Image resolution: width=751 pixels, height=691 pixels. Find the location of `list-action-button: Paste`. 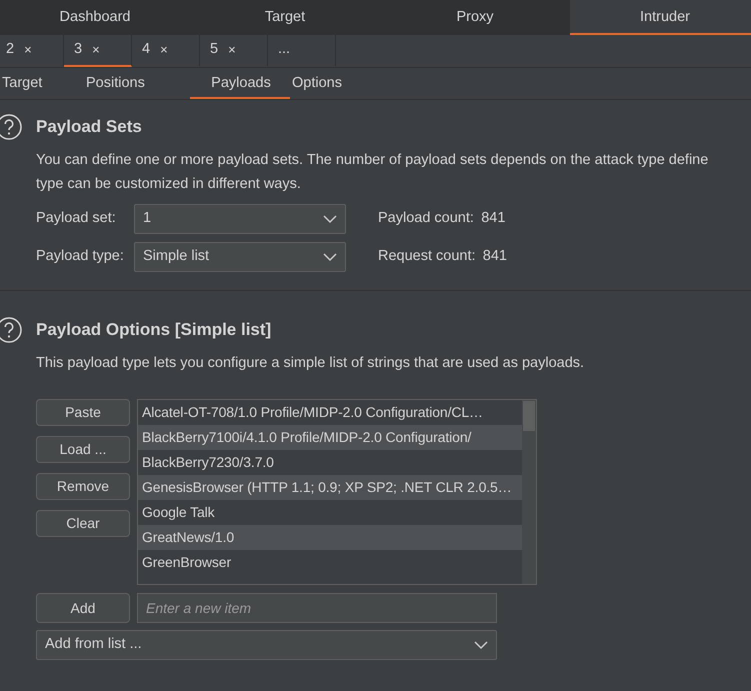

list-action-button: Paste is located at coordinates (83, 412).